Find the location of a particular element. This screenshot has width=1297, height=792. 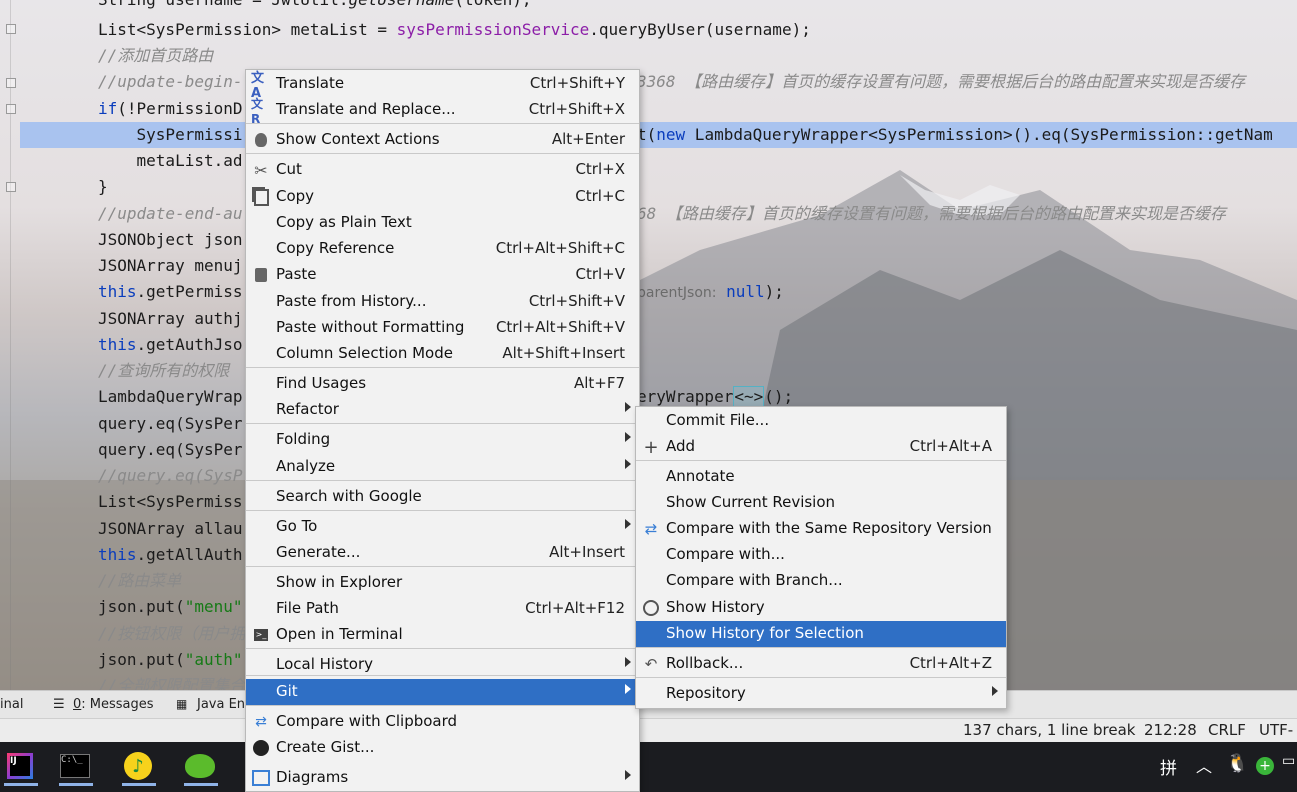

menu-item-label: Translate is located at coordinates (310, 83).